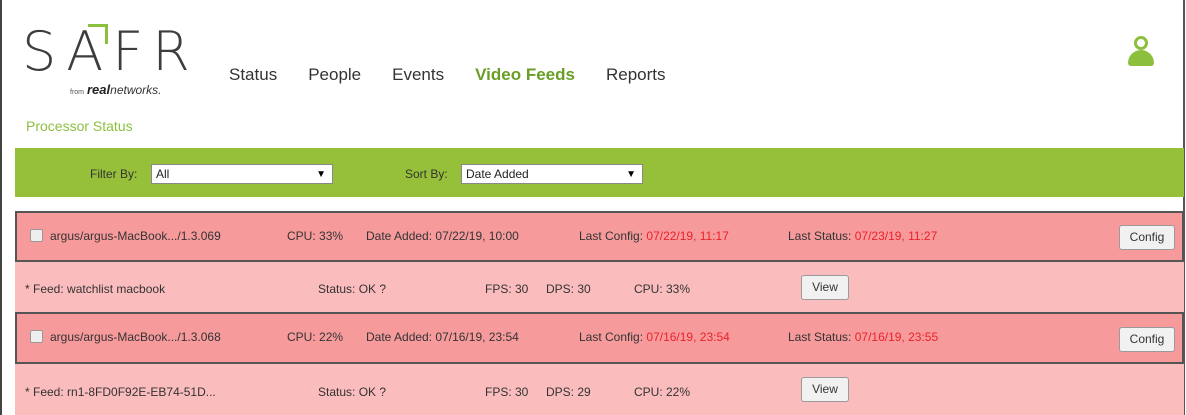  Describe the element at coordinates (136, 90) in the screenshot. I see `logo-brand-rest: networks.` at that location.